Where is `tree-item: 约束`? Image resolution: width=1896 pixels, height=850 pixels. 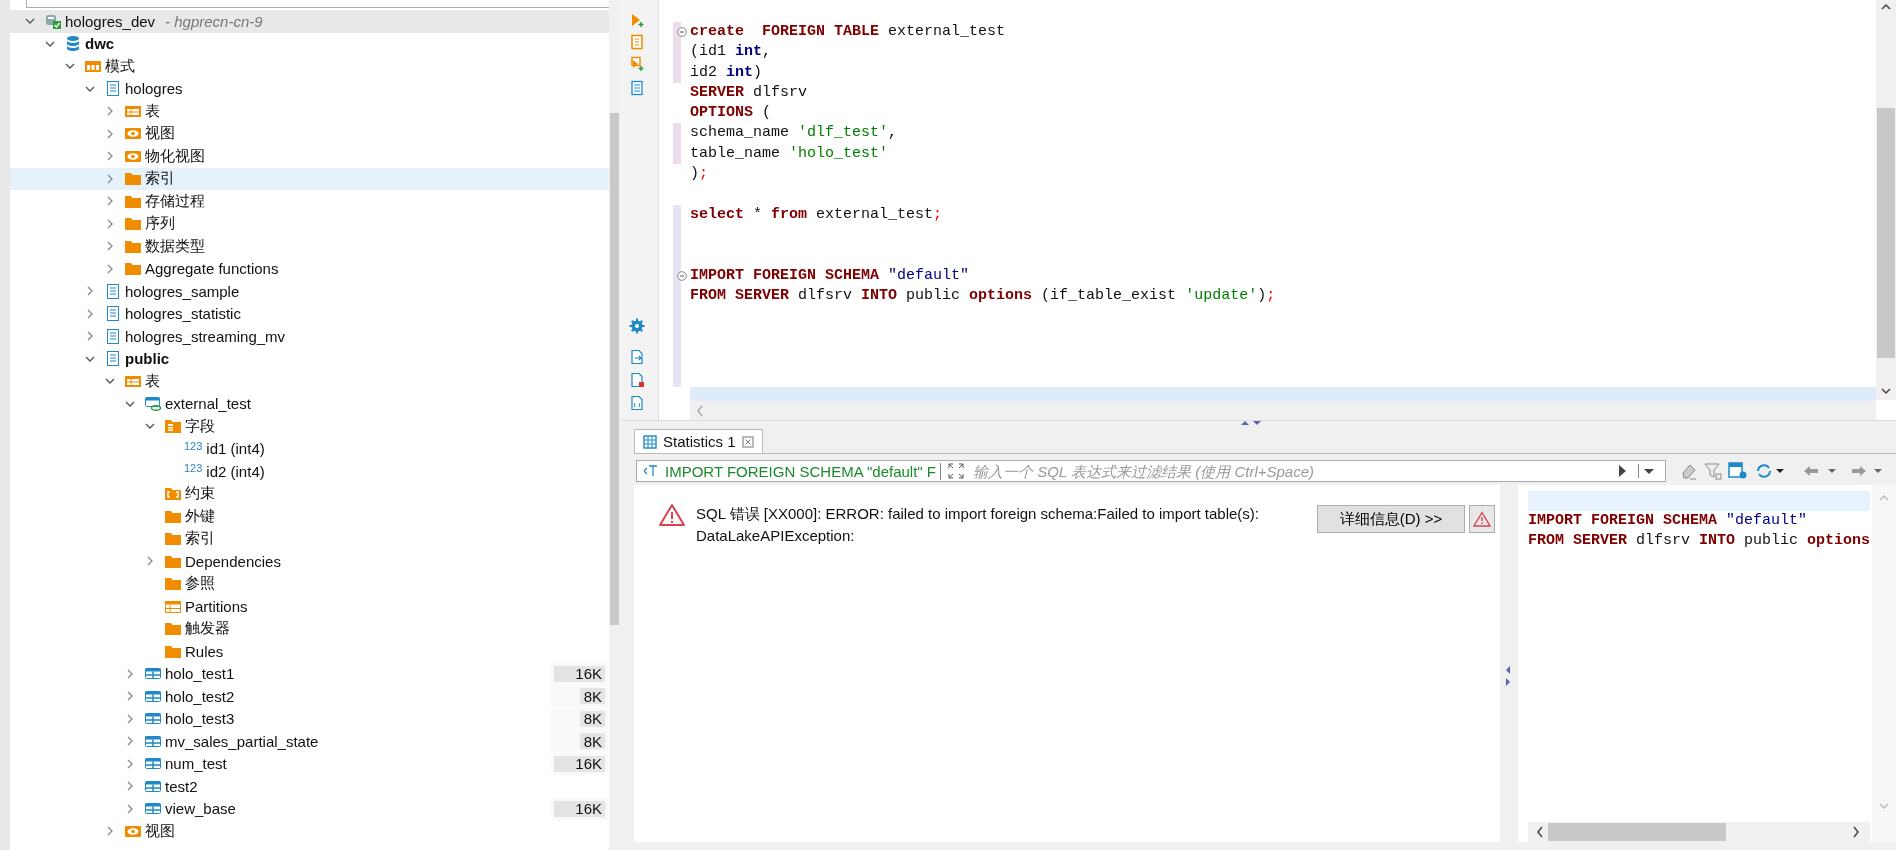
tree-item: 约束 is located at coordinates (309, 493).